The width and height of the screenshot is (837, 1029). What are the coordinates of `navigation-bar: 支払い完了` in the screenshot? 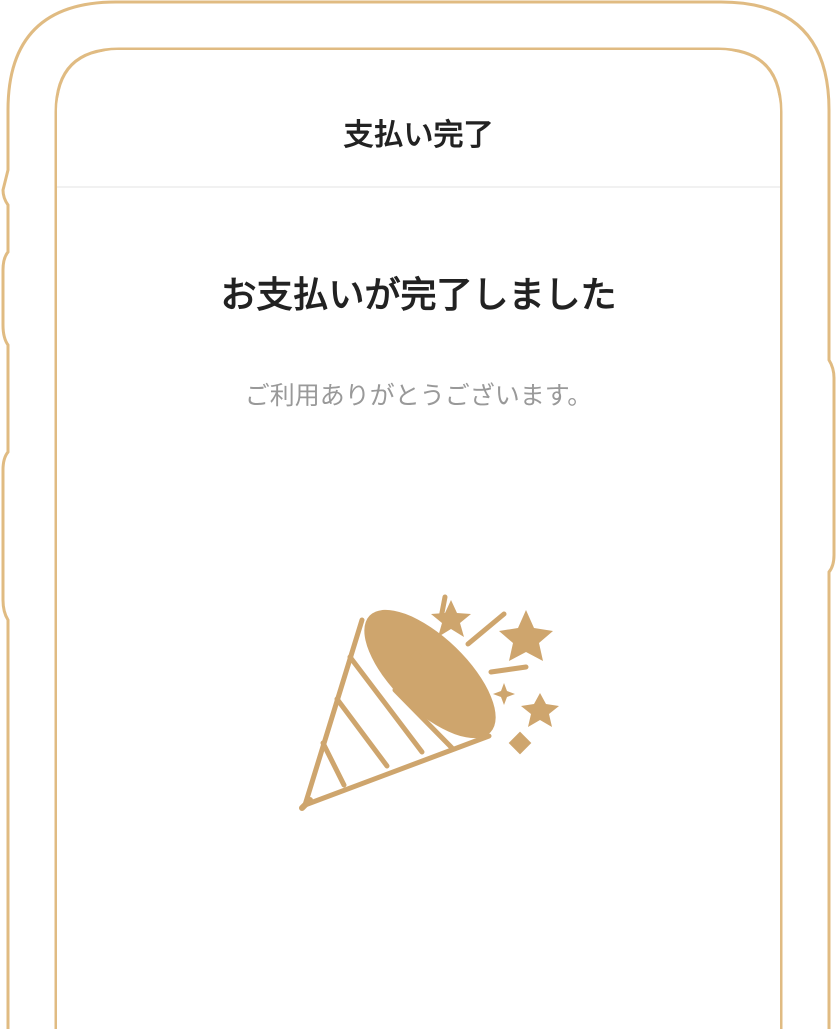 It's located at (418, 119).